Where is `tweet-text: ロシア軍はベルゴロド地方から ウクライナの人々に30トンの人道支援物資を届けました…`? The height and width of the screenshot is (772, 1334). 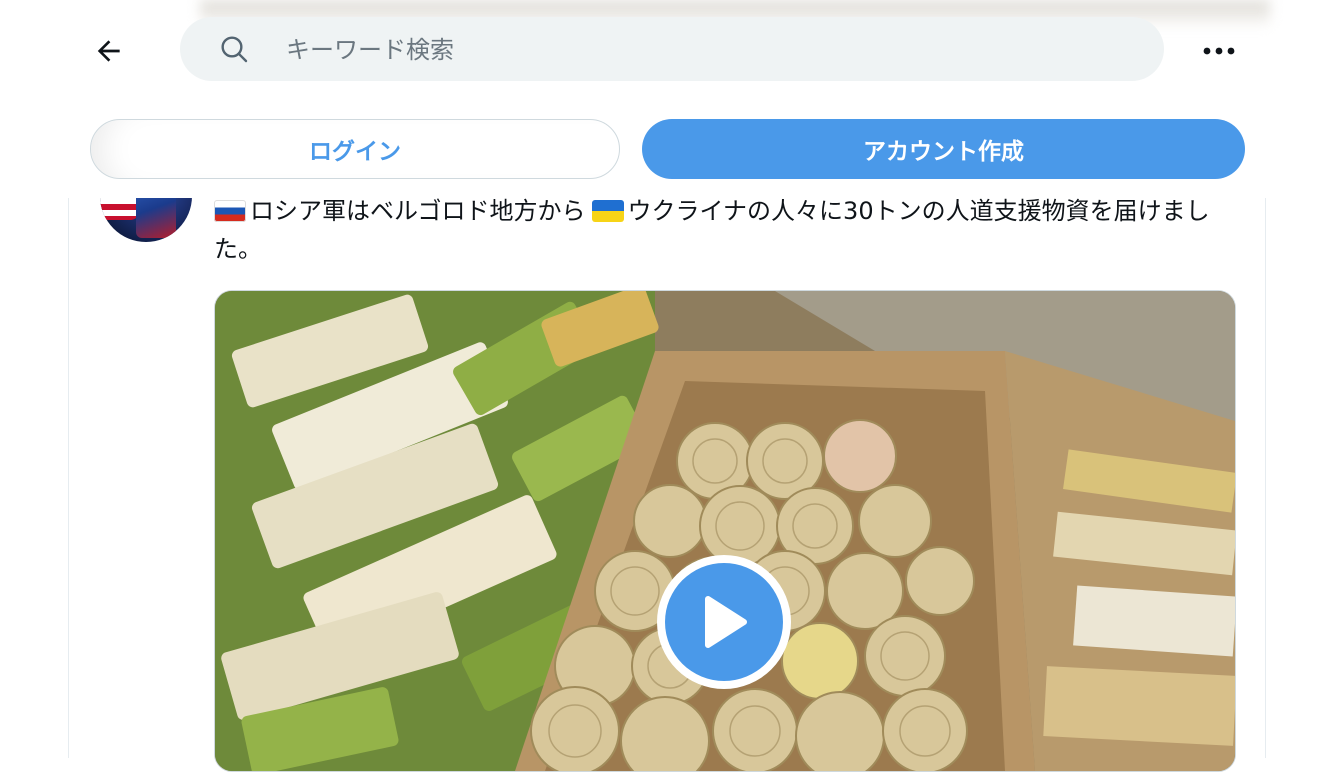 tweet-text: ロシア軍はベルゴロド地方から ウクライナの人々に30トンの人道支援物資を届けました… is located at coordinates (719, 230).